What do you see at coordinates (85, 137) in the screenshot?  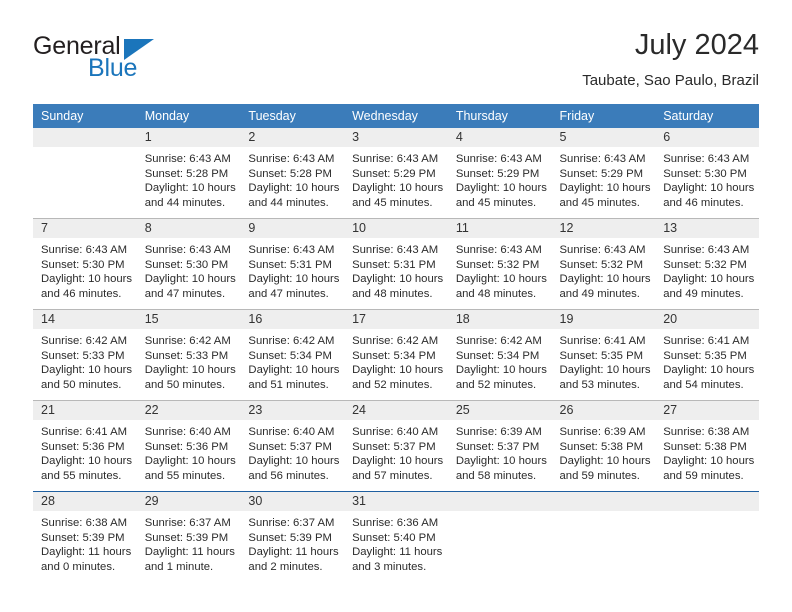 I see `day-number` at bounding box center [85, 137].